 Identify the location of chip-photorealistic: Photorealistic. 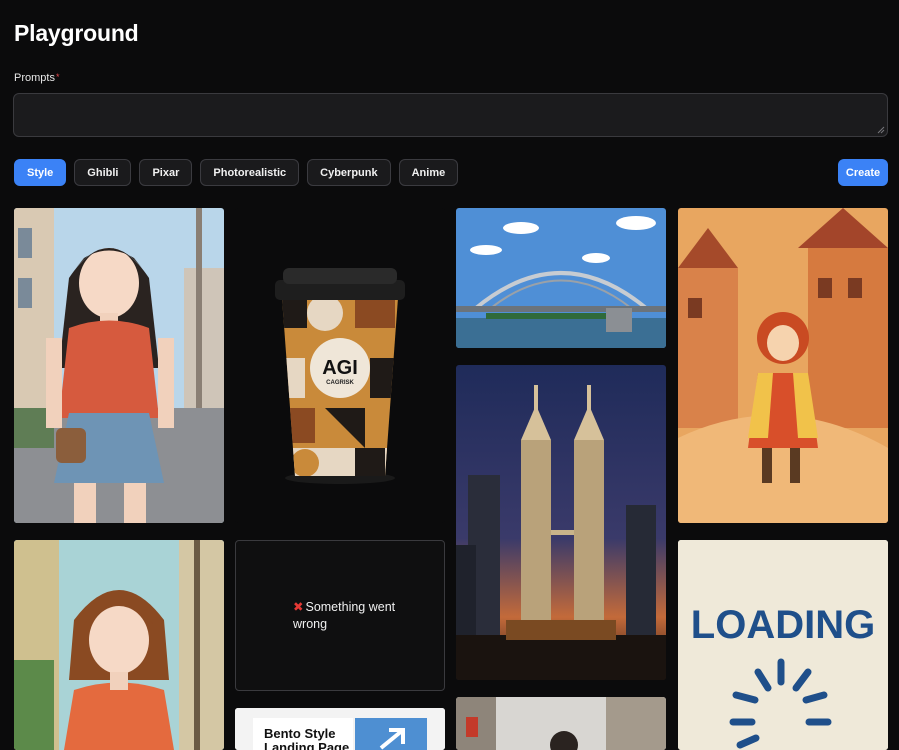
(250, 172).